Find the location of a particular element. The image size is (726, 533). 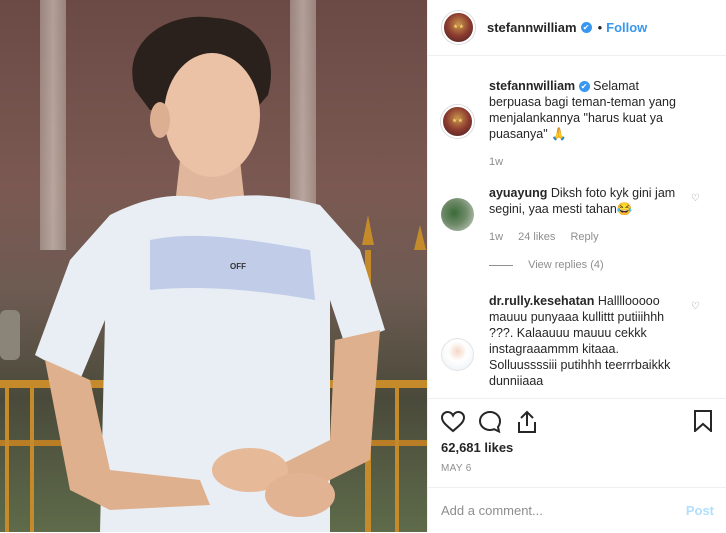

shirt-logo: OFF is located at coordinates (238, 266).